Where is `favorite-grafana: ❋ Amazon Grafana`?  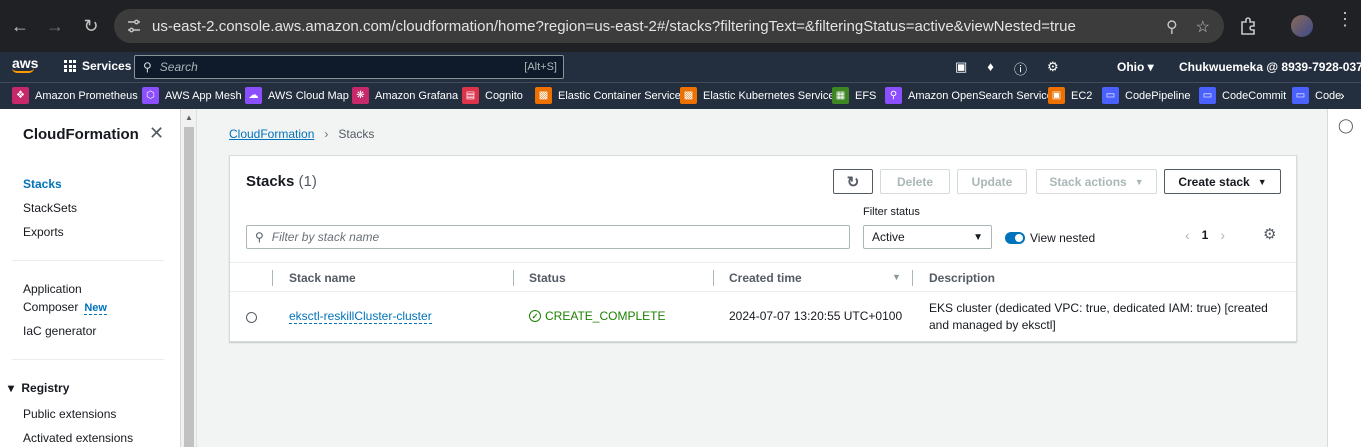
favorite-grafana: ❋ Amazon Grafana is located at coordinates (405, 95).